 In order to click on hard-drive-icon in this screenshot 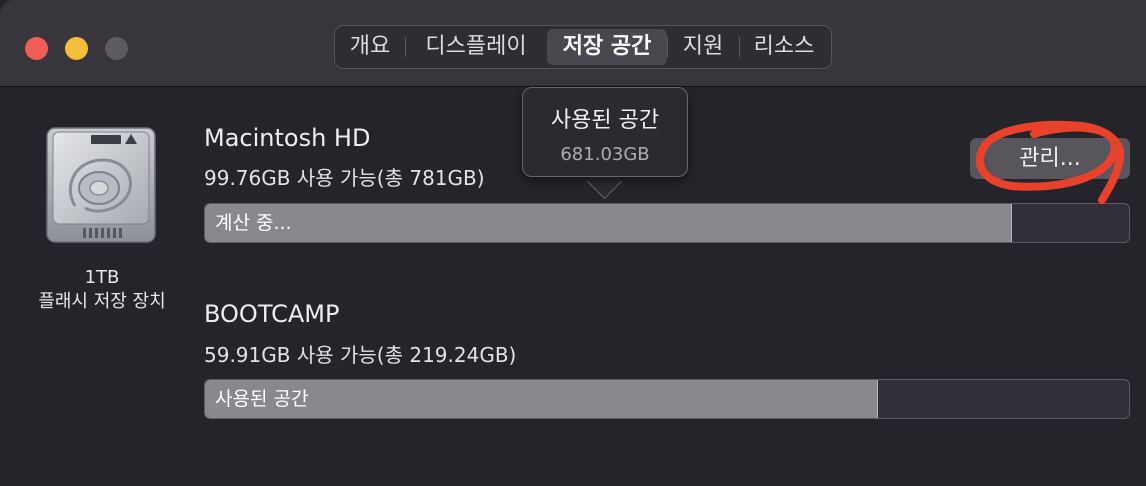, I will do `click(101, 185)`.